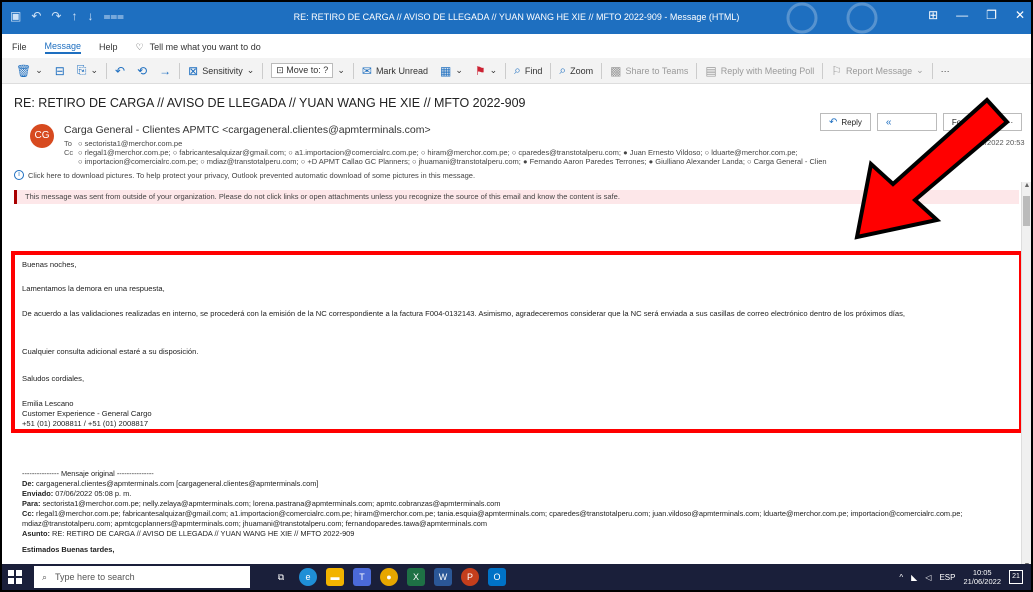 The height and width of the screenshot is (592, 1033). Describe the element at coordinates (134, 143) in the screenshot. I see `to-recipient: sectorista1@merchor.com.pe` at that location.